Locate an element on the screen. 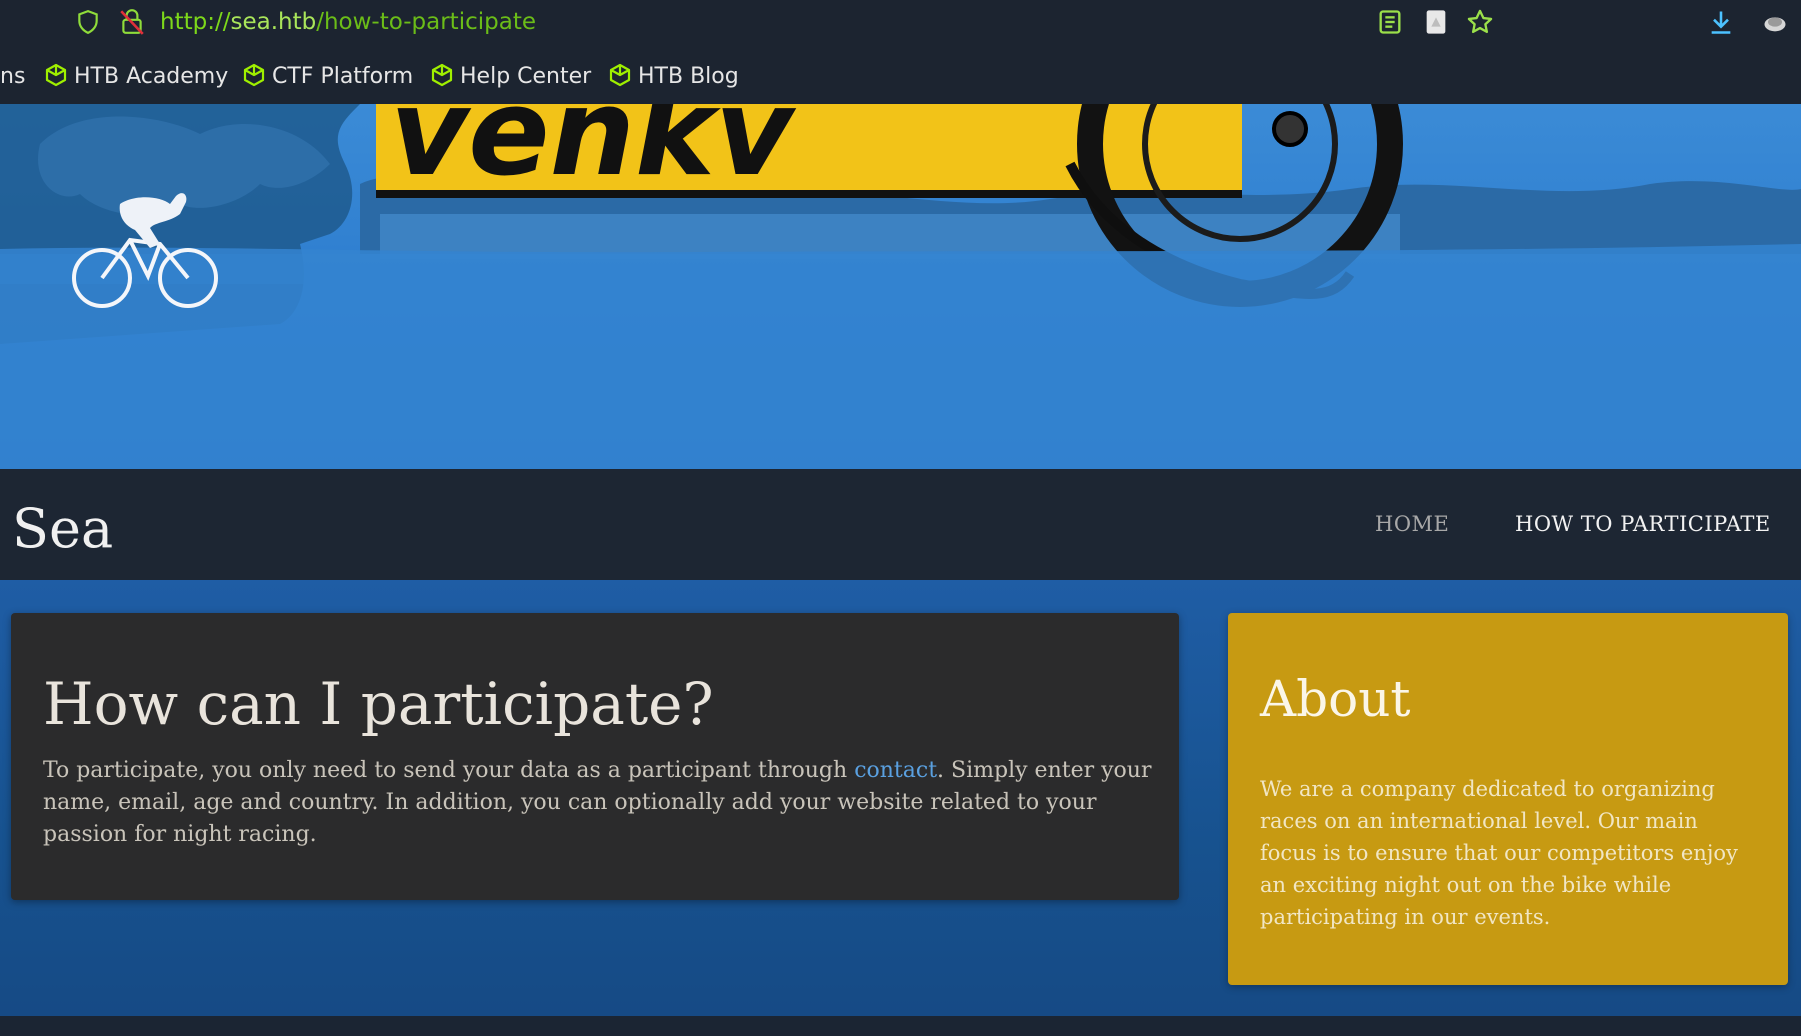 The width and height of the screenshot is (1801, 1036). bookmark-htb-academy: HTB Academy is located at coordinates (136, 77).